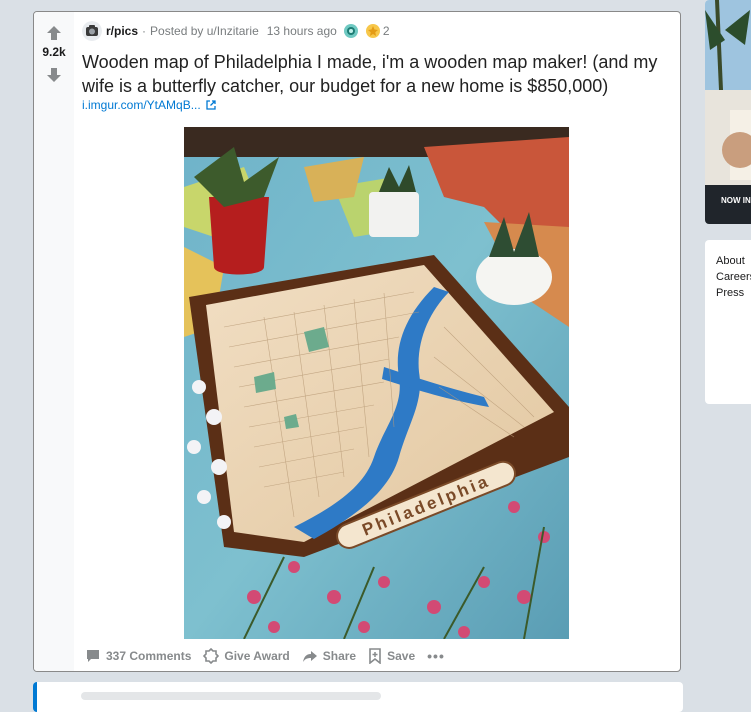 This screenshot has height=712, width=751. I want to click on upvote-arrow-icon, so click(54, 33).